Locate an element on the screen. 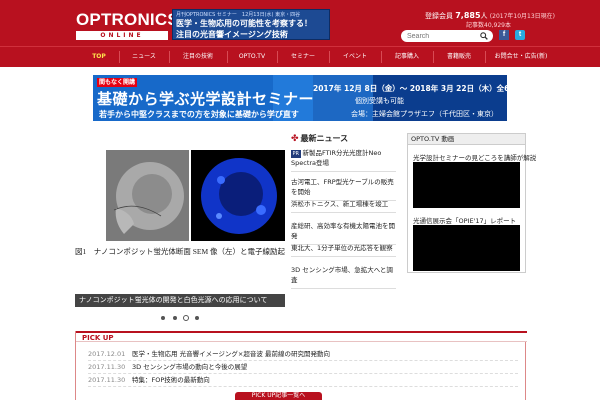  banner-subtitle: 若手から中堅クラスまでの方を対象に基礎から学び直す is located at coordinates (199, 114).